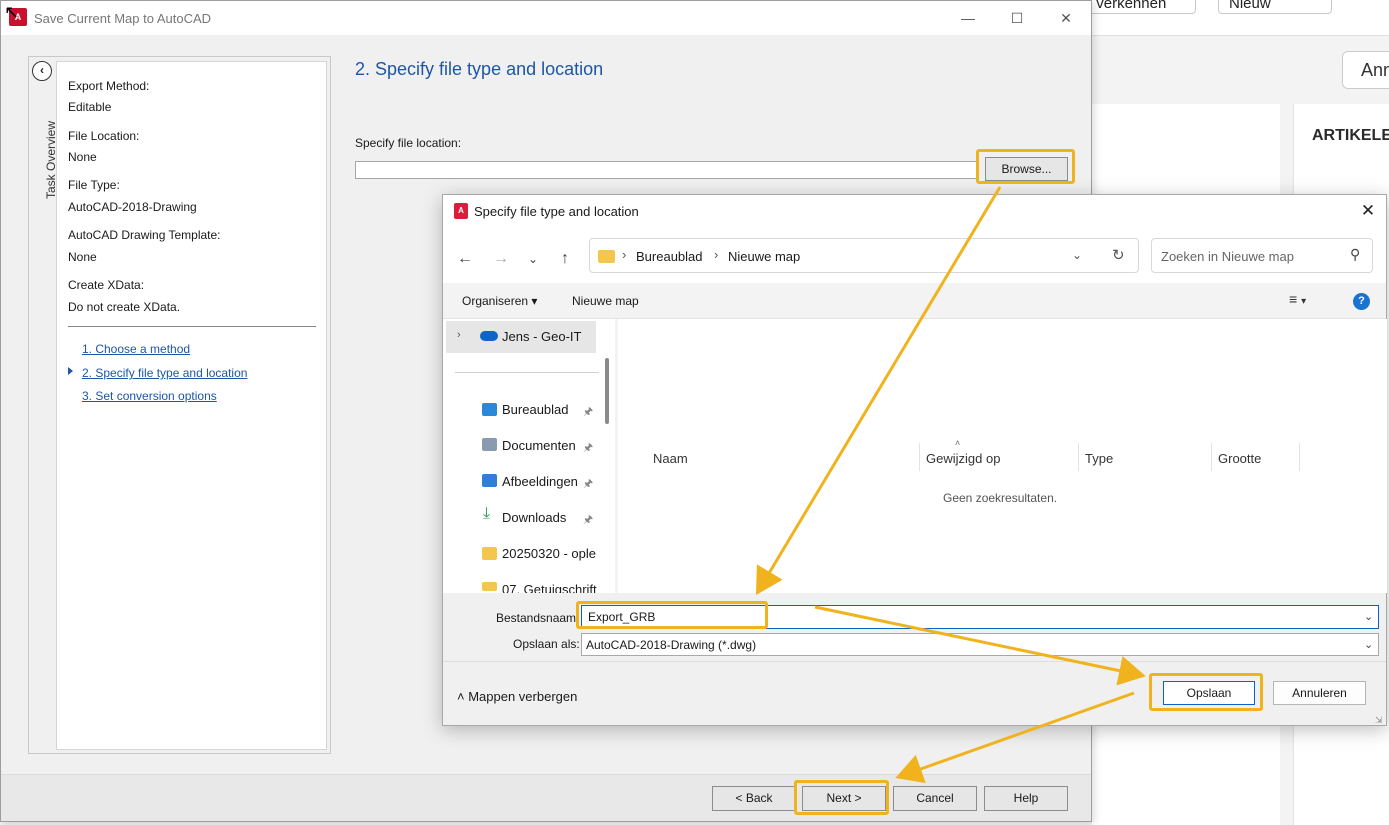 The width and height of the screenshot is (1389, 825). What do you see at coordinates (479, 69) in the screenshot?
I see `step-heading: 2. Specify file type and location` at bounding box center [479, 69].